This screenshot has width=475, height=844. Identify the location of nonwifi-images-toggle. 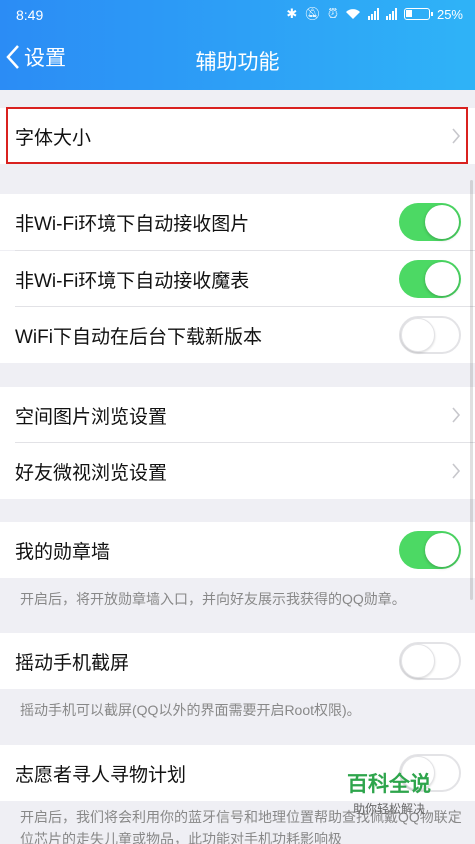
(430, 222).